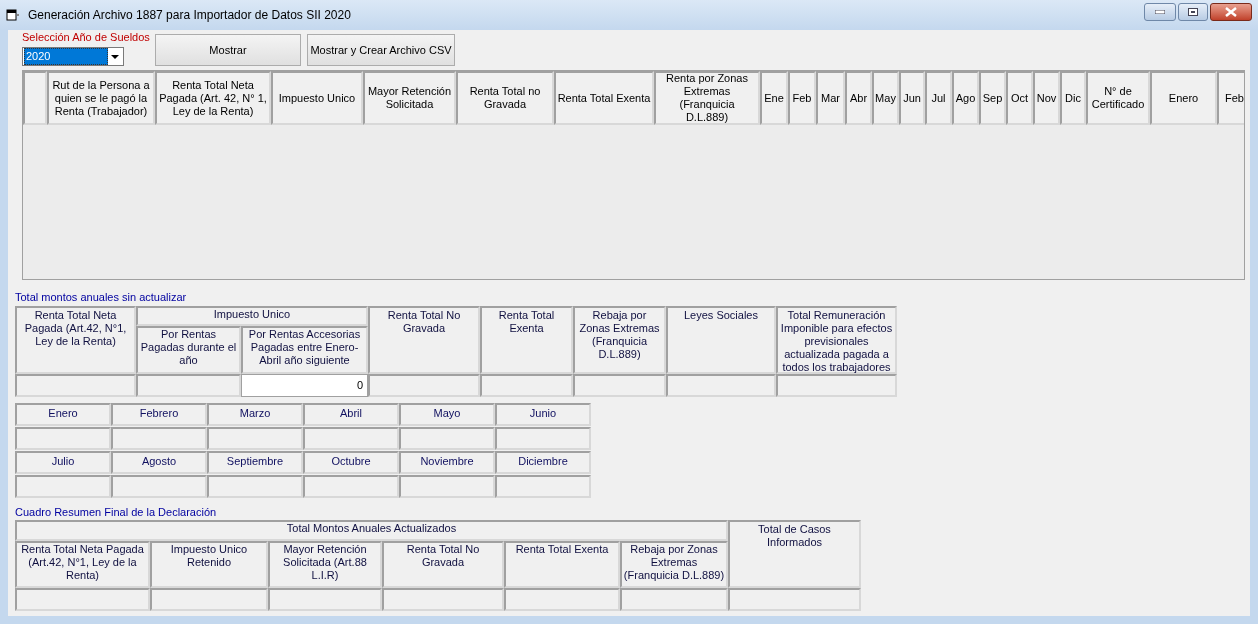 The width and height of the screenshot is (1258, 624). What do you see at coordinates (116, 512) in the screenshot?
I see `section-title: Cuadro Resumen Final de la Declaración` at bounding box center [116, 512].